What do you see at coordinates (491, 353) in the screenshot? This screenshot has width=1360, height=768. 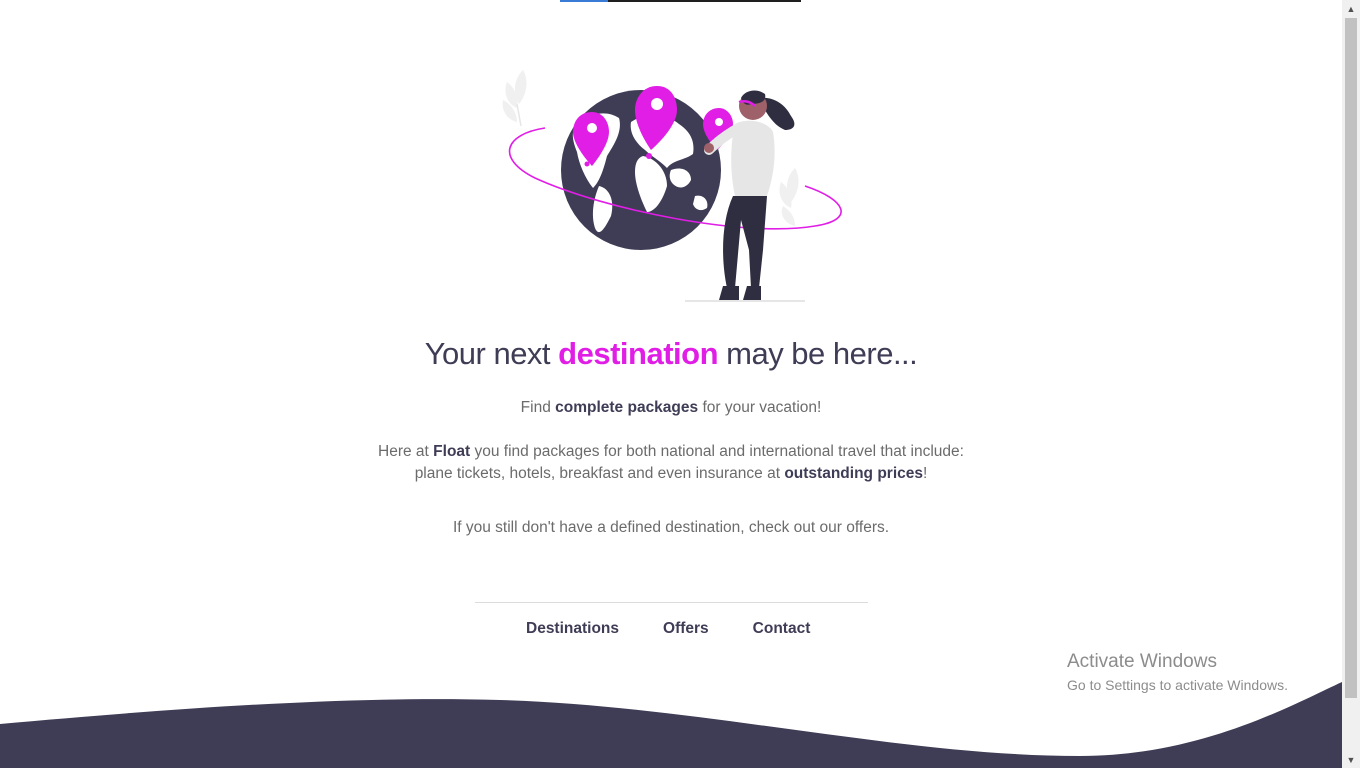 I see `headline-start: Your next` at bounding box center [491, 353].